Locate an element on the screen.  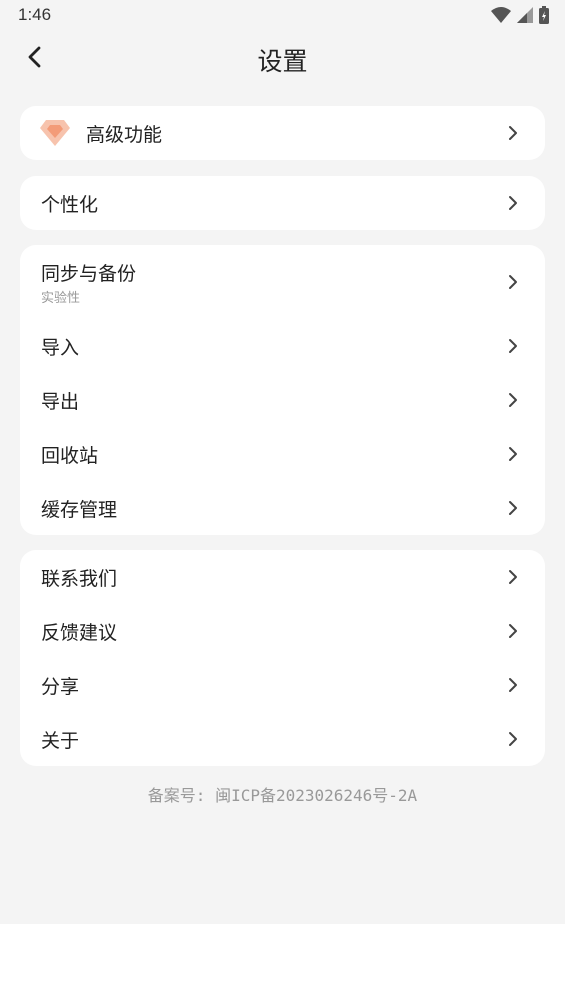
icp-record-text: 备案号: 闽ICP备2023026246号-2A is located at coordinates (282, 795).